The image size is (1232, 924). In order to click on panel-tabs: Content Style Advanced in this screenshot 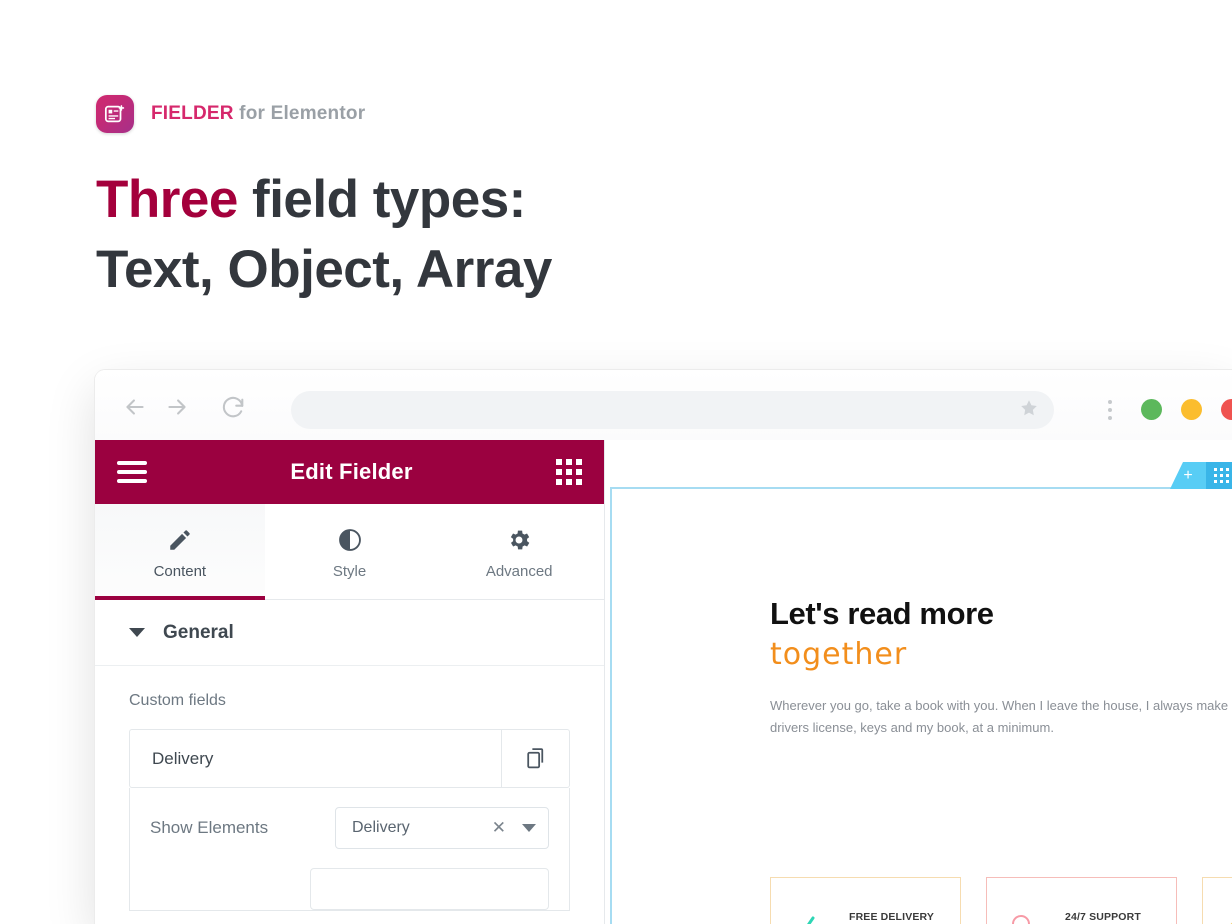, I will do `click(349, 552)`.